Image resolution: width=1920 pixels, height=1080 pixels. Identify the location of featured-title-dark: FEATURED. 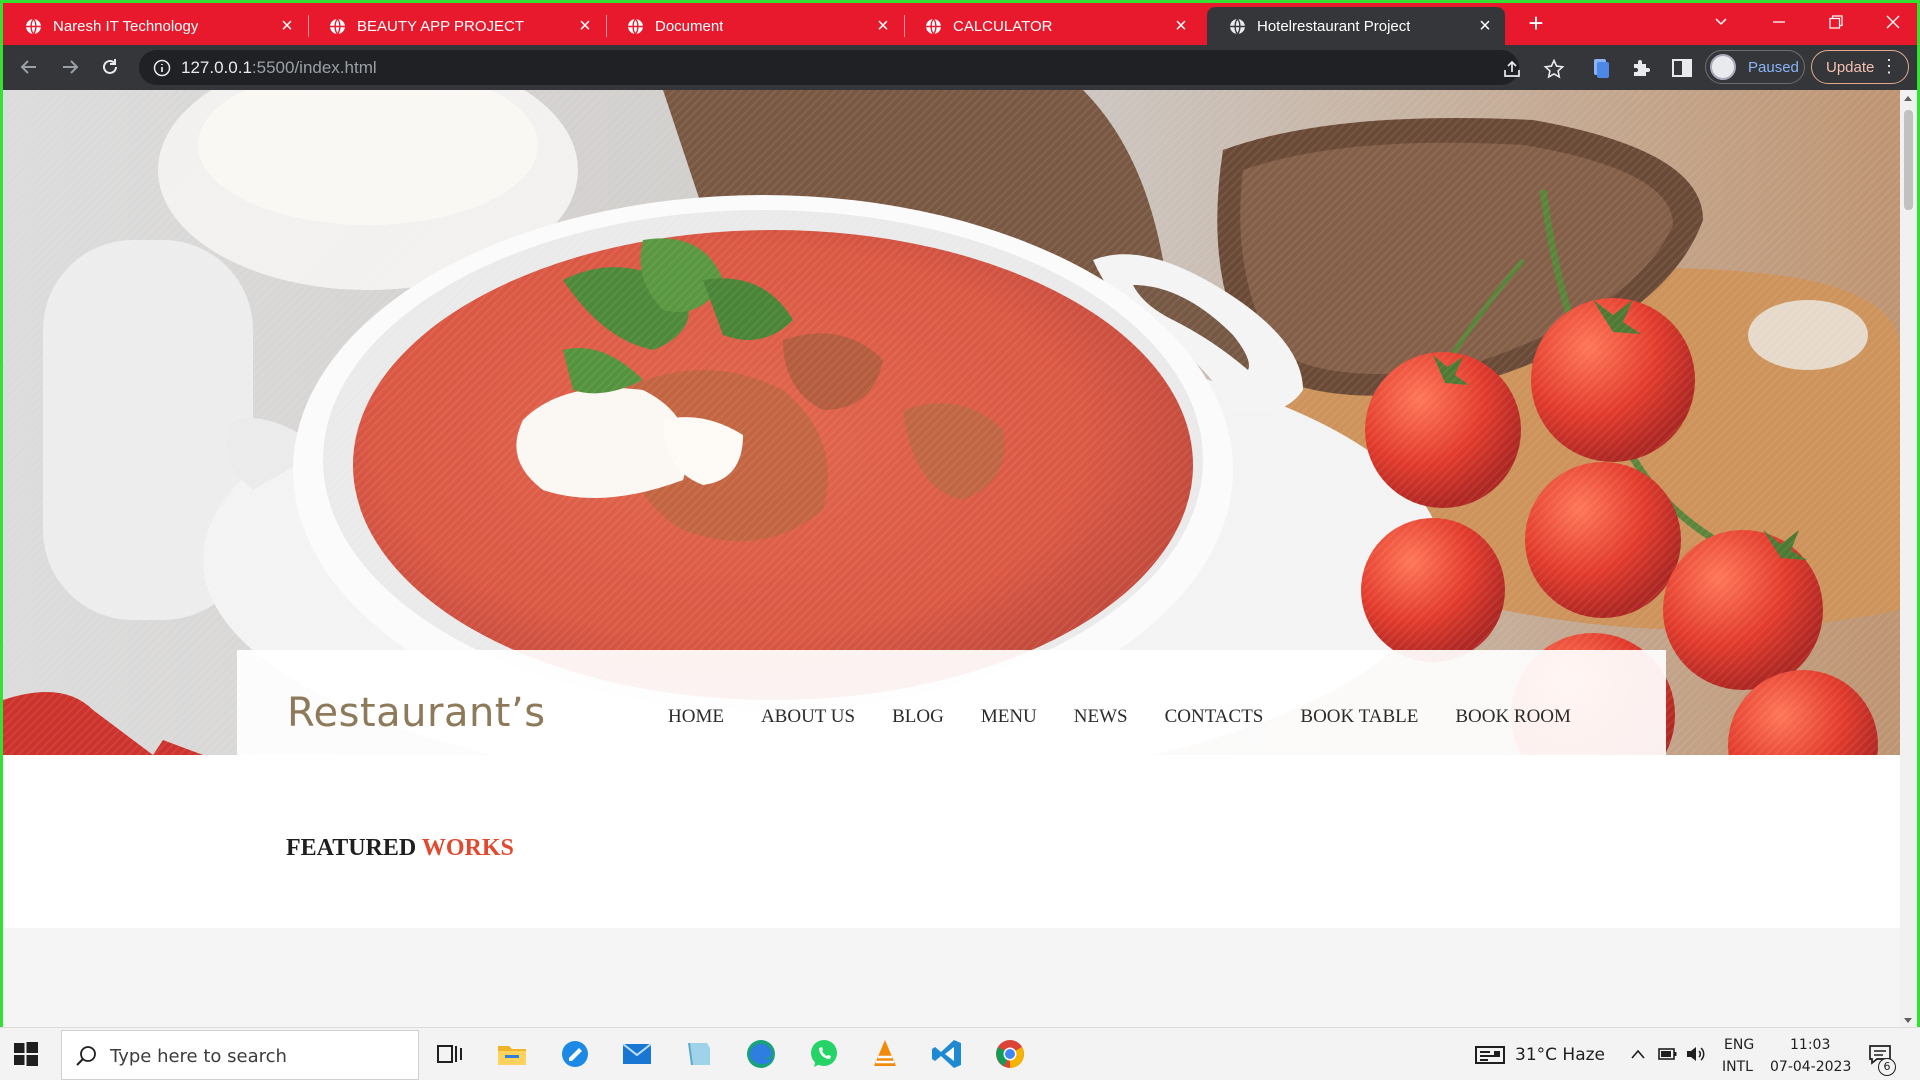
(351, 848).